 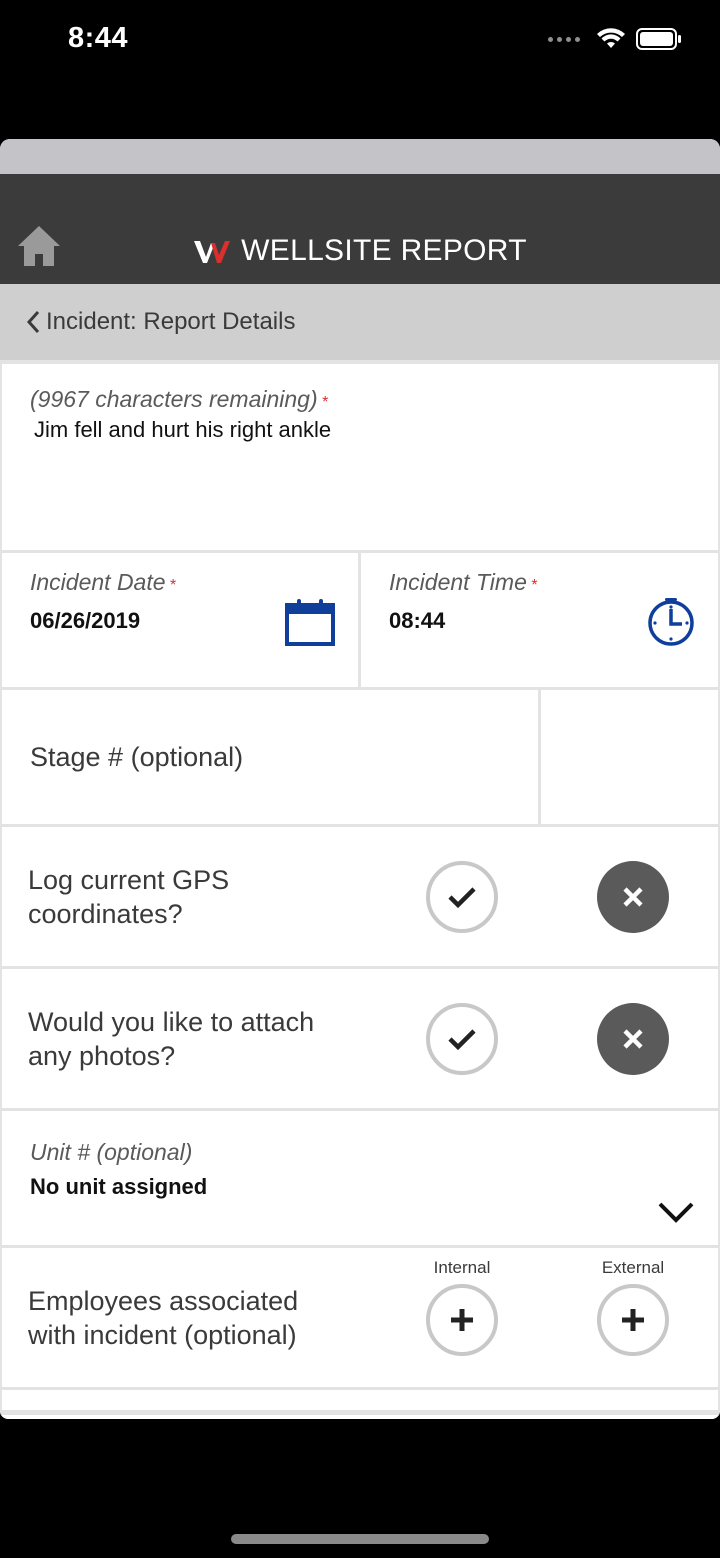 I want to click on chevron-left-icon, so click(x=33, y=322).